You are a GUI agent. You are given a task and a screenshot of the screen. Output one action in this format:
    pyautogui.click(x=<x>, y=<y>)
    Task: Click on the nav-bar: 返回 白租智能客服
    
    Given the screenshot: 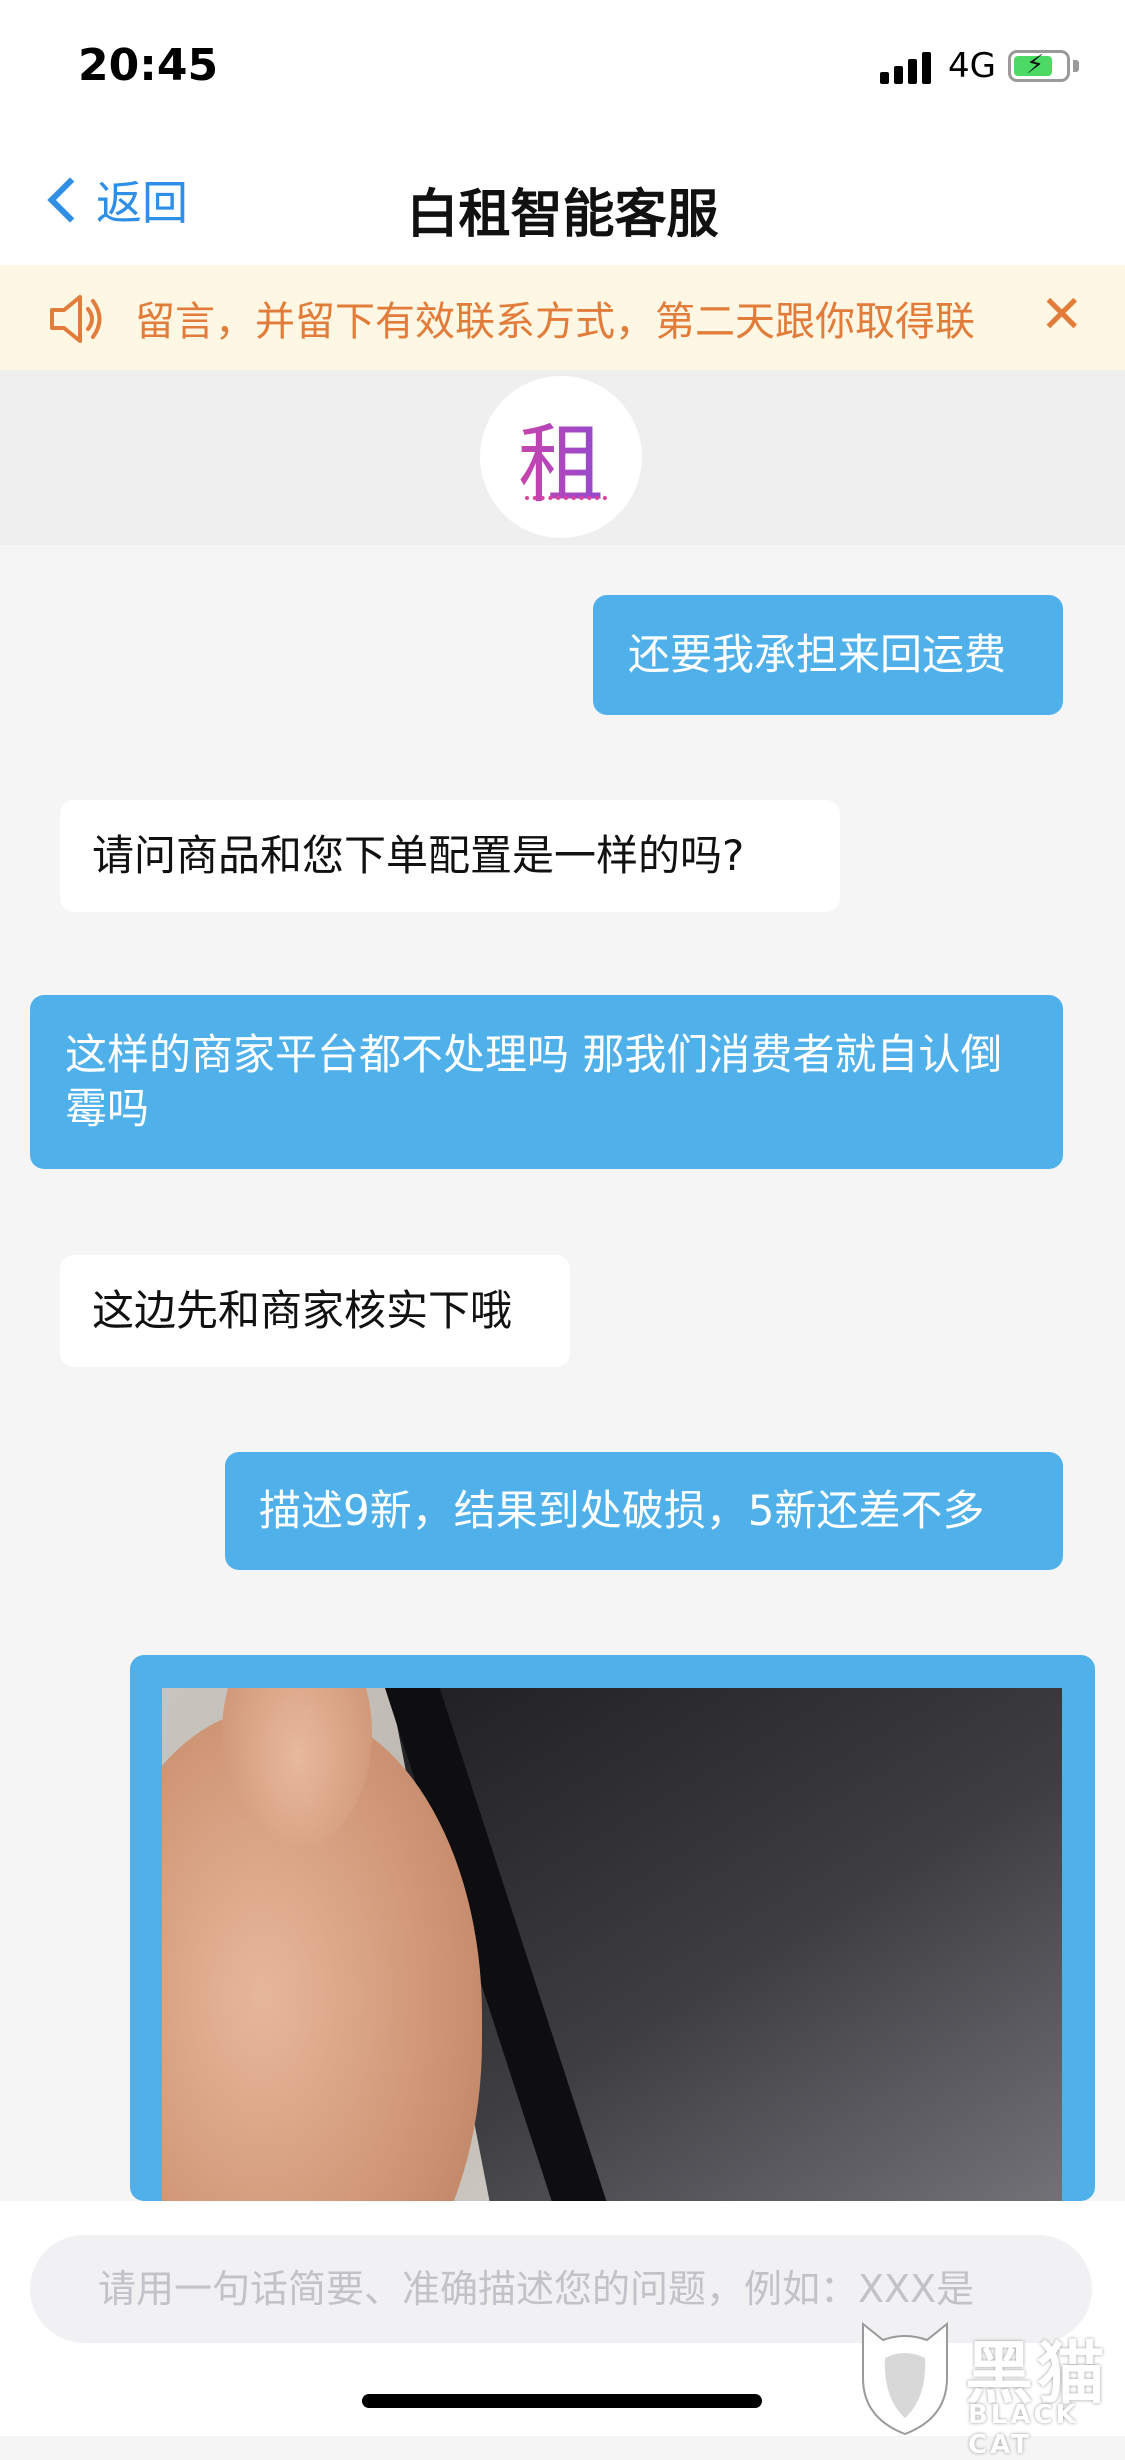 What is the action you would take?
    pyautogui.click(x=562, y=197)
    